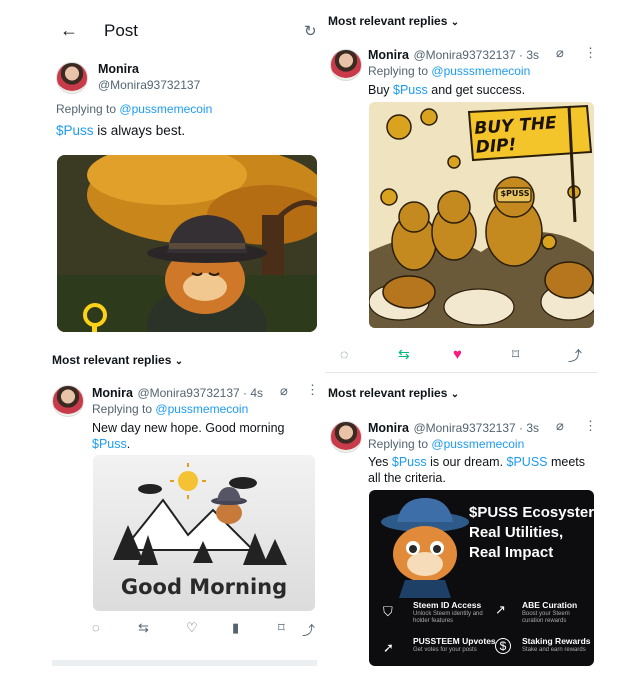 This screenshot has height=676, width=640. Describe the element at coordinates (476, 90) in the screenshot. I see `reply-text-post: and get success.` at that location.